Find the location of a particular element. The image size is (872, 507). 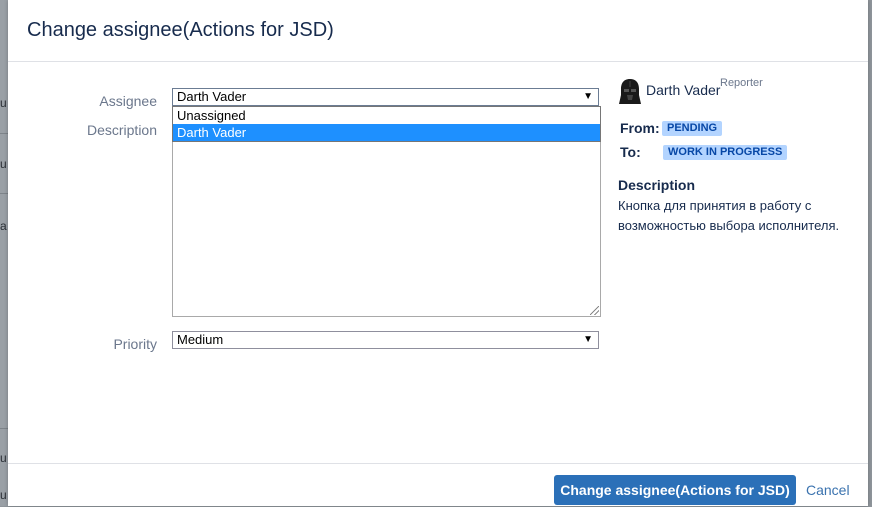

priority-select: Medium ▼ is located at coordinates (385, 340).